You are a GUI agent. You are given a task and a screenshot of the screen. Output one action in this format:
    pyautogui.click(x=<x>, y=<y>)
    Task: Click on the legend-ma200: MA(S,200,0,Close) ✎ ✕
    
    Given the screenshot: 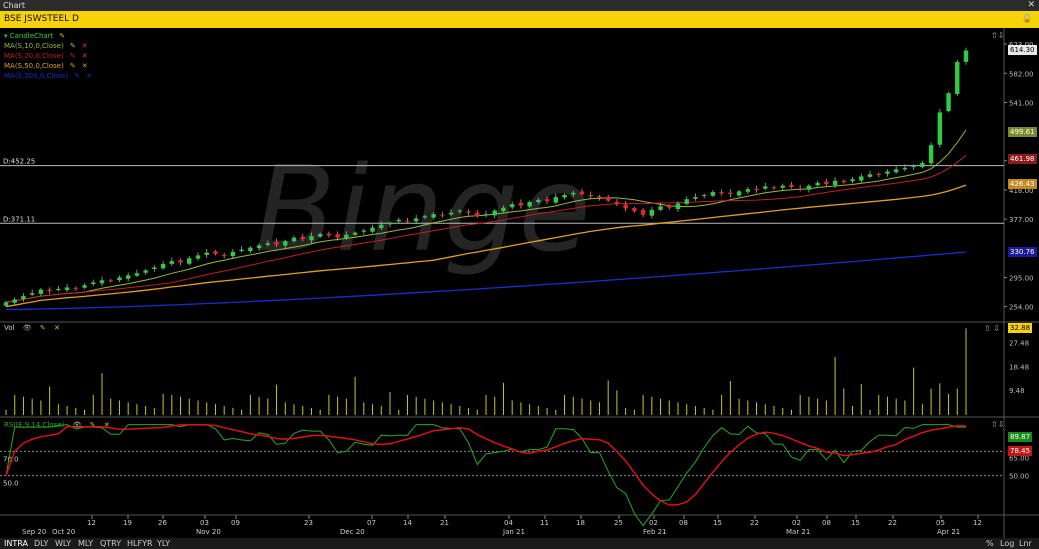 What is the action you would take?
    pyautogui.click(x=48, y=76)
    